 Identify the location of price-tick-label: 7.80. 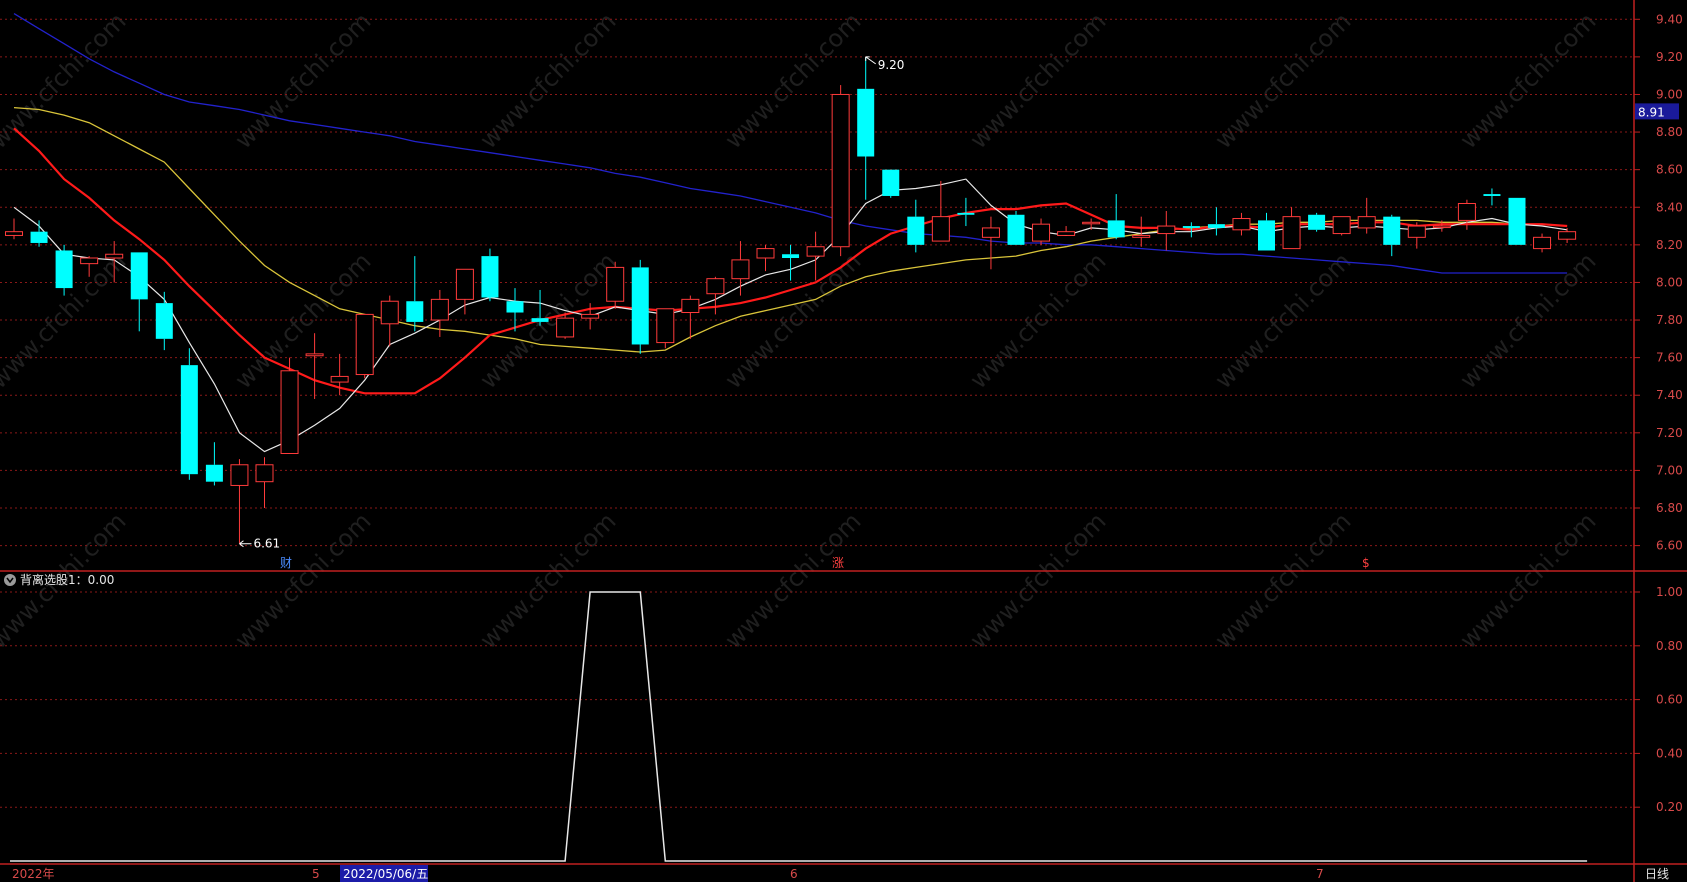
(1669, 320).